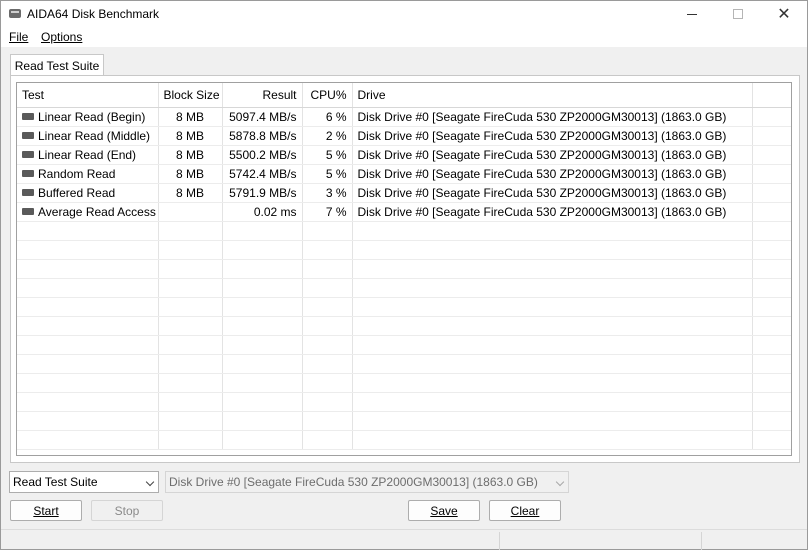 This screenshot has height=550, width=808. What do you see at coordinates (88, 117) in the screenshot?
I see `cell-test: Linear Read (Begin)` at bounding box center [88, 117].